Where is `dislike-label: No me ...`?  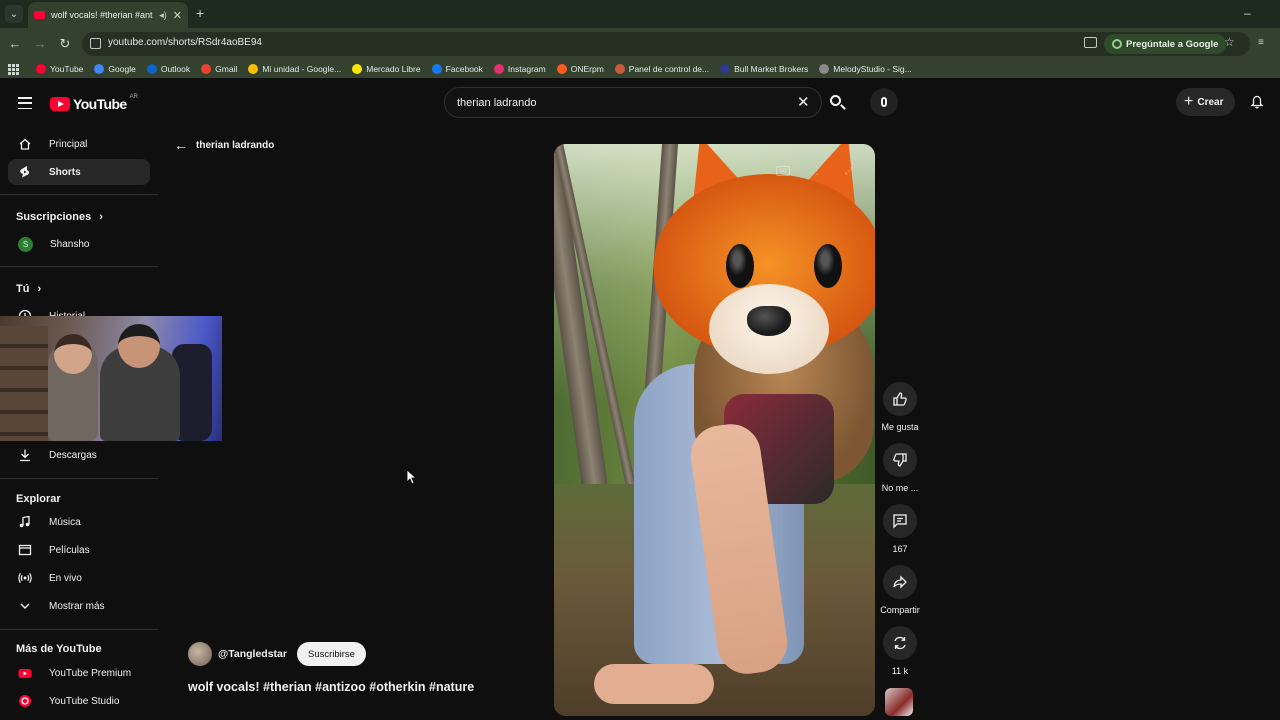 dislike-label: No me ... is located at coordinates (900, 488).